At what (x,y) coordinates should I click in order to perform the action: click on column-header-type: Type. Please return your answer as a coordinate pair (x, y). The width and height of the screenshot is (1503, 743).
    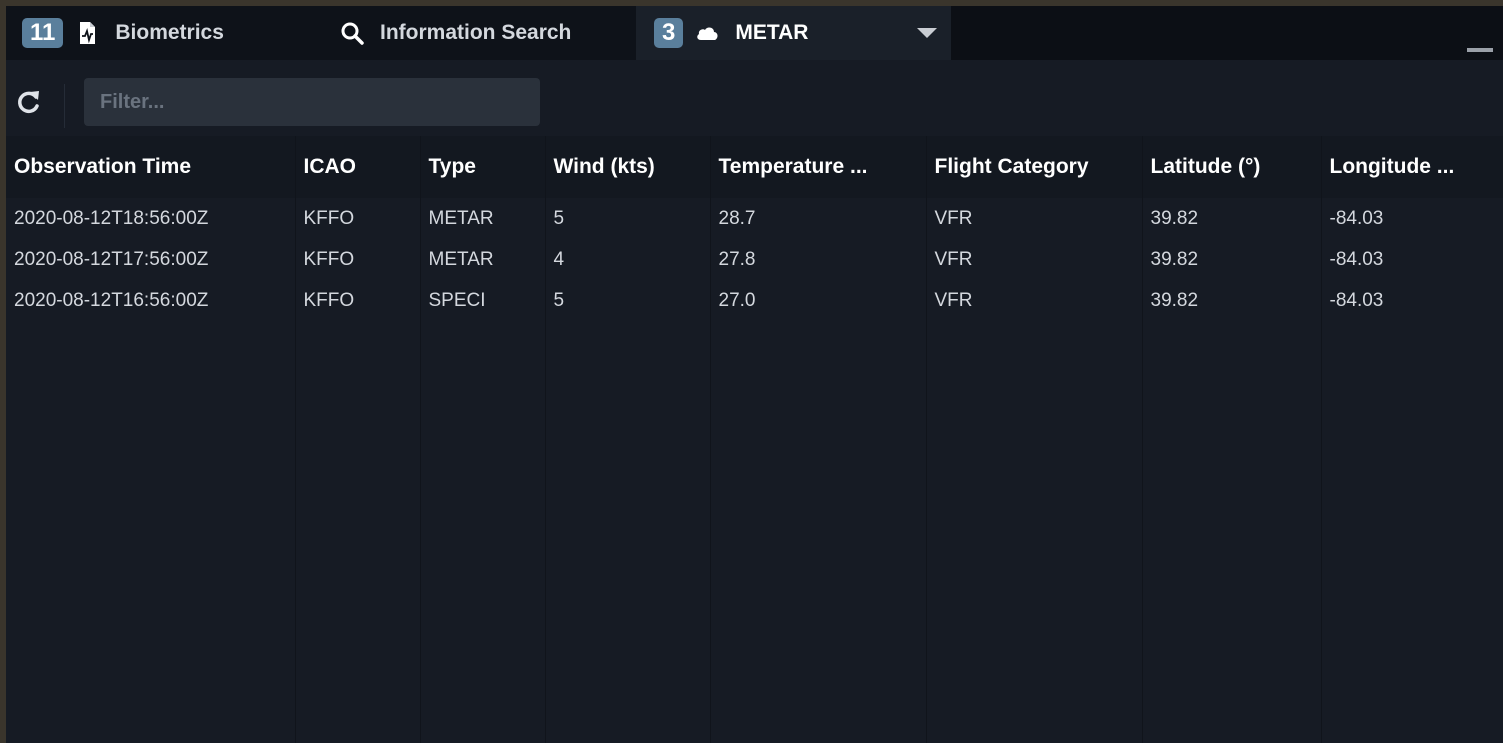
    Looking at the image, I should click on (483, 167).